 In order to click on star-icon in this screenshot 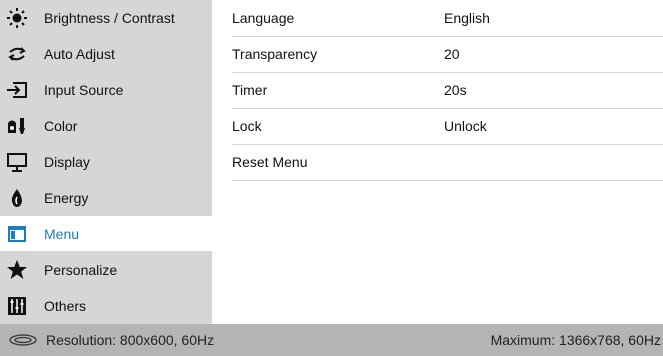, I will do `click(17, 270)`.